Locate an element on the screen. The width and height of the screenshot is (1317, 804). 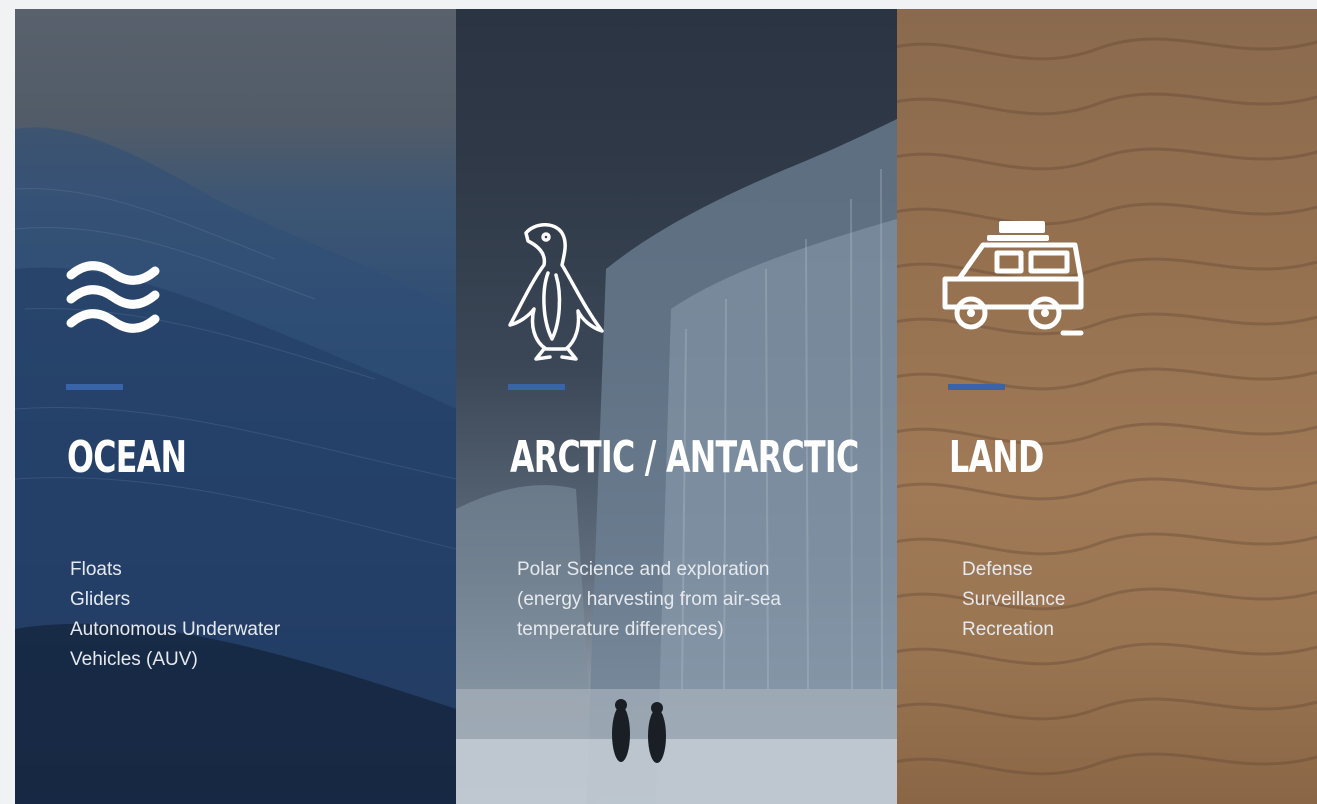
description-line: temperature differences) is located at coordinates (620, 629).